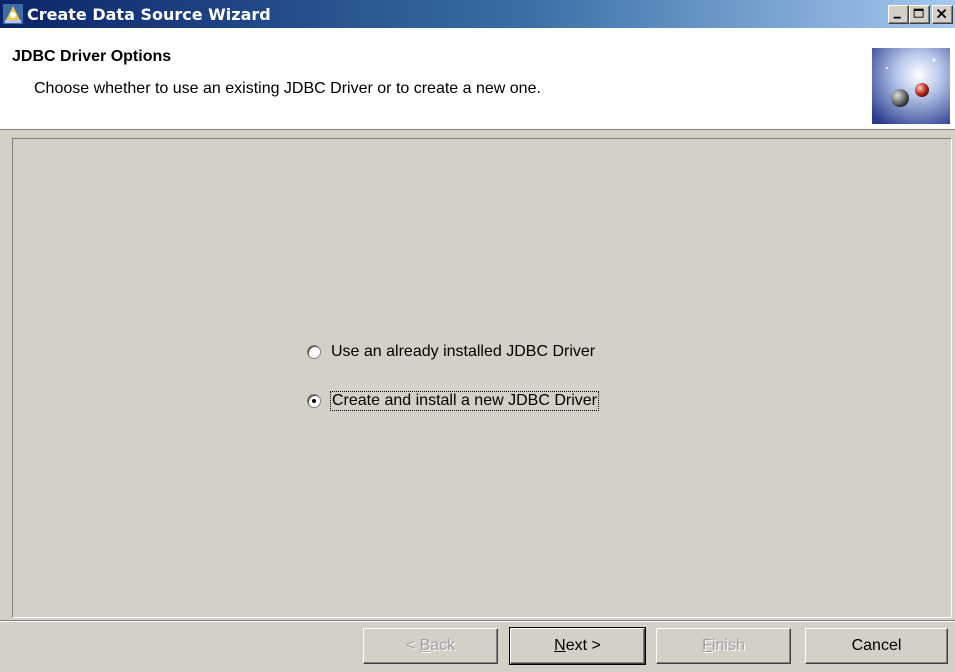 Image resolution: width=955 pixels, height=672 pixels. What do you see at coordinates (898, 14) in the screenshot?
I see `minimize-button` at bounding box center [898, 14].